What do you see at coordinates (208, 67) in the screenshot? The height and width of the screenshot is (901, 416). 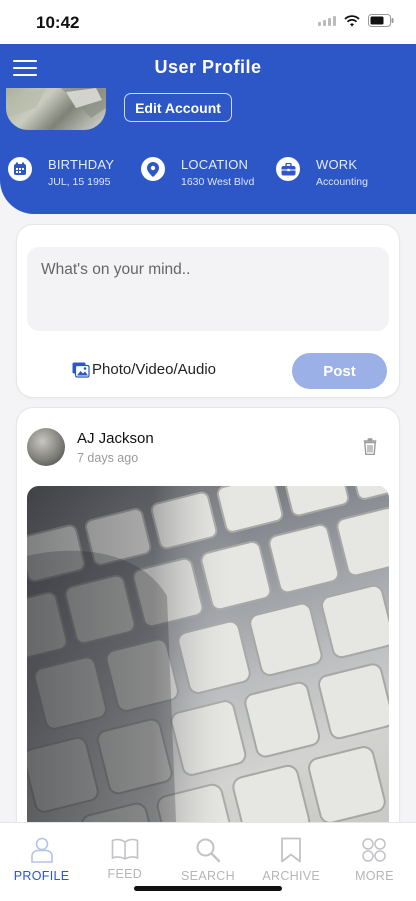 I see `page-title: User Profile` at bounding box center [208, 67].